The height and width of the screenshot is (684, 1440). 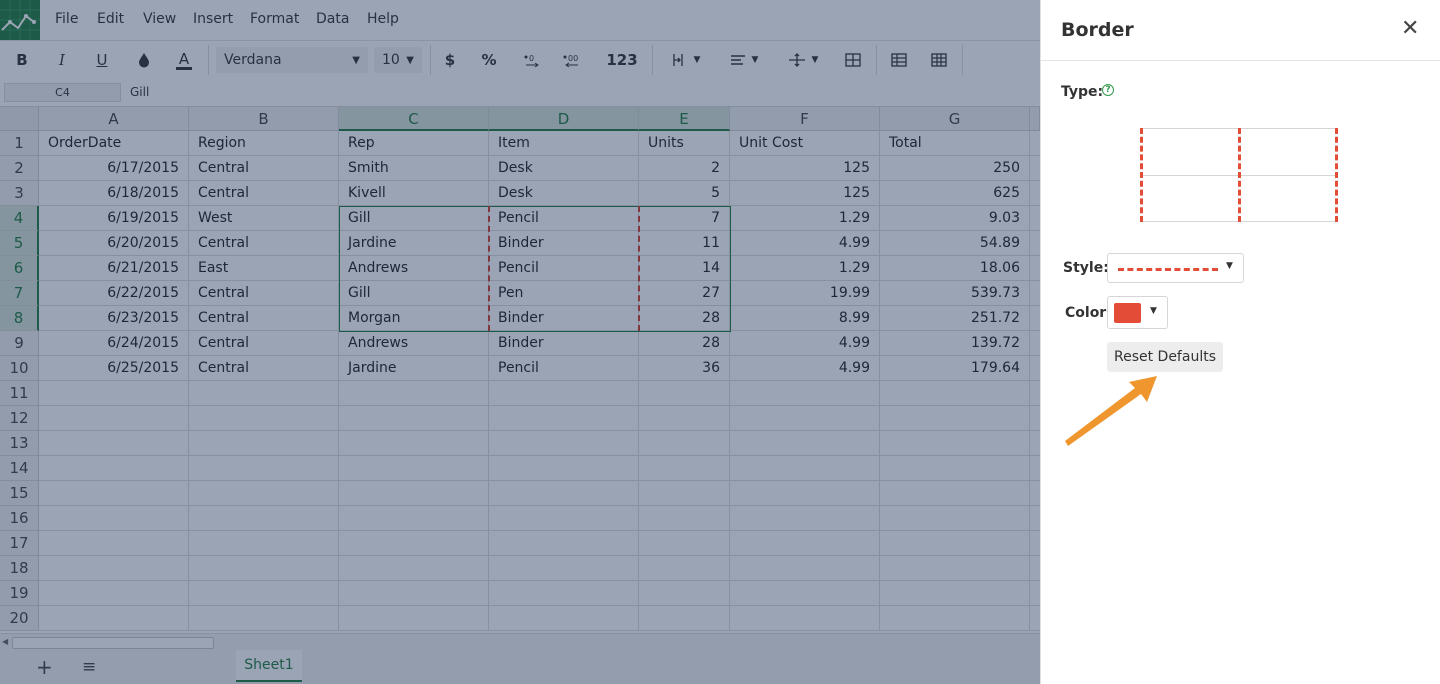 I want to click on color-swatch, so click(x=1127, y=313).